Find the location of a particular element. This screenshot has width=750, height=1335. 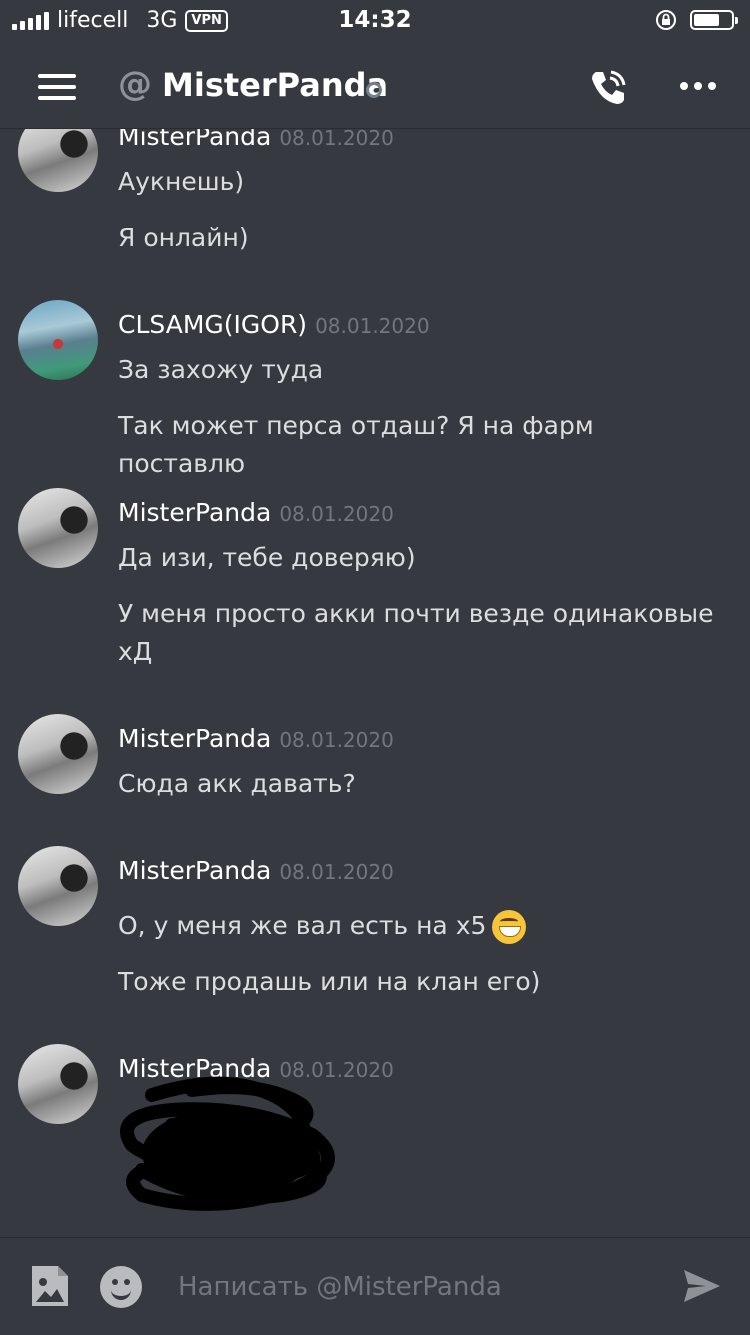

message-text: Сюда акк давать? is located at coordinates (237, 783).